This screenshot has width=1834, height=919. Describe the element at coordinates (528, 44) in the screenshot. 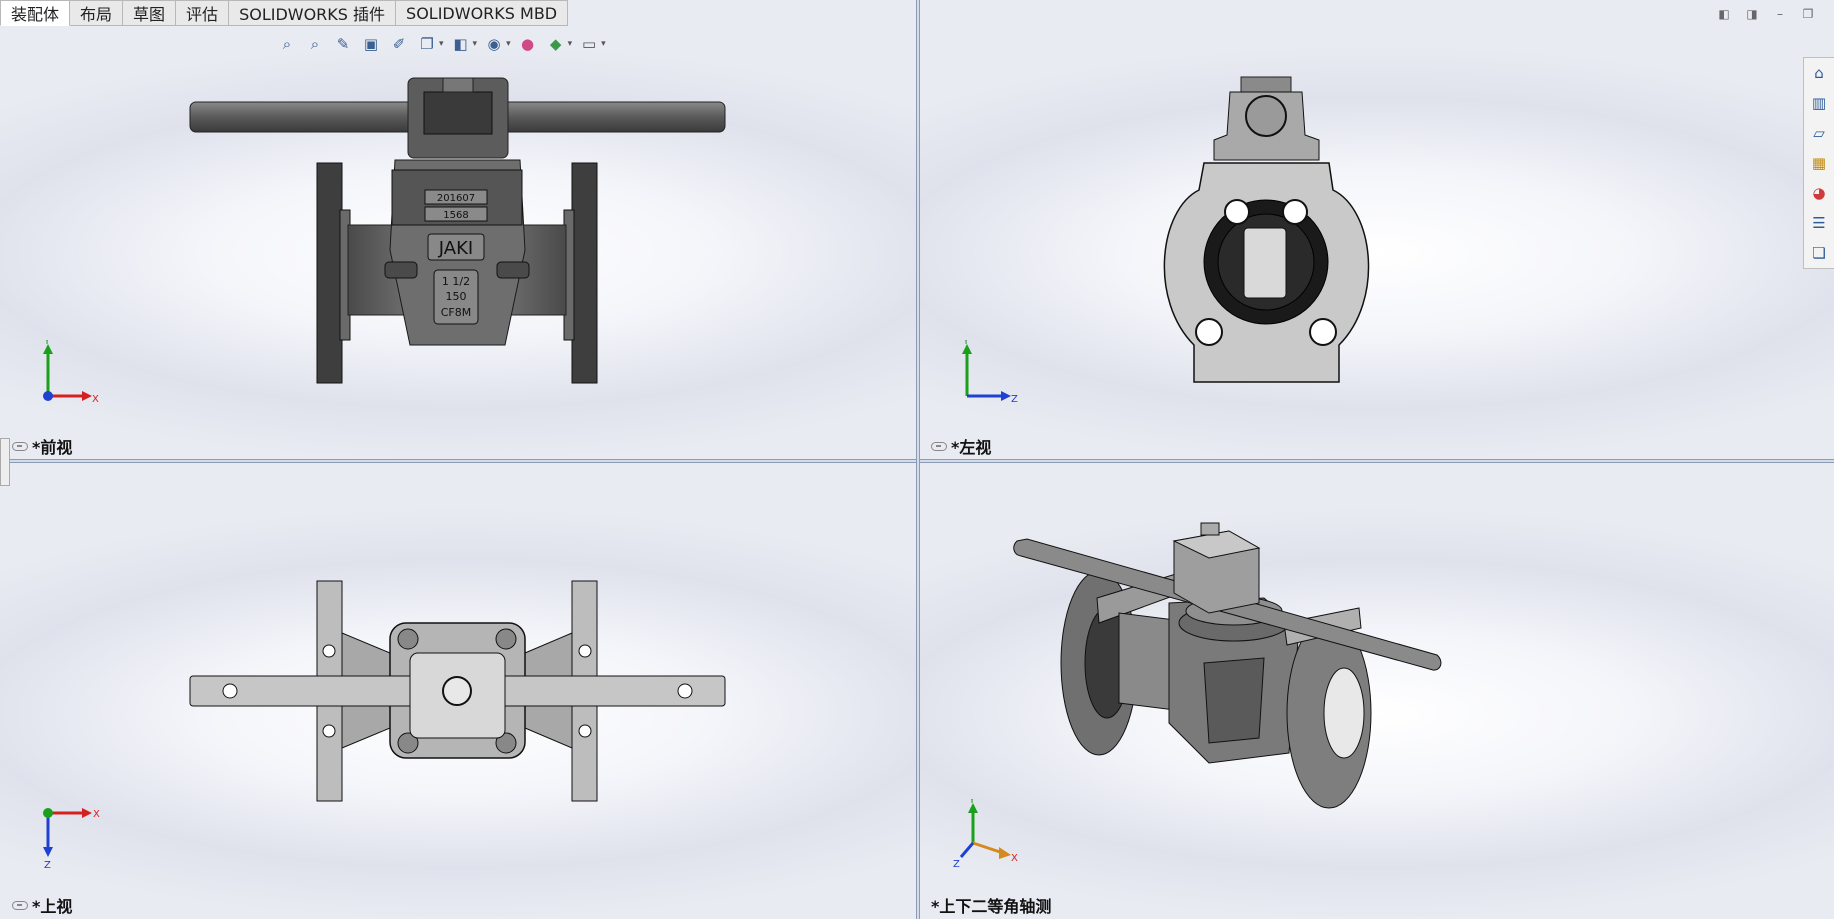

I see `edit-appearance-icon: ●` at that location.